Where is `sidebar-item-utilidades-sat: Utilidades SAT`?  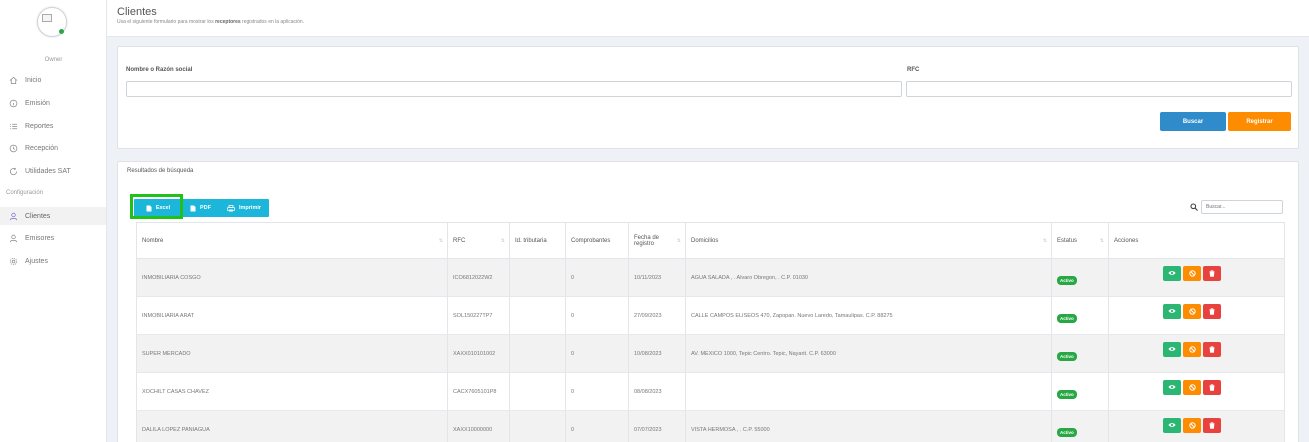 sidebar-item-utilidades-sat: Utilidades SAT is located at coordinates (53, 171).